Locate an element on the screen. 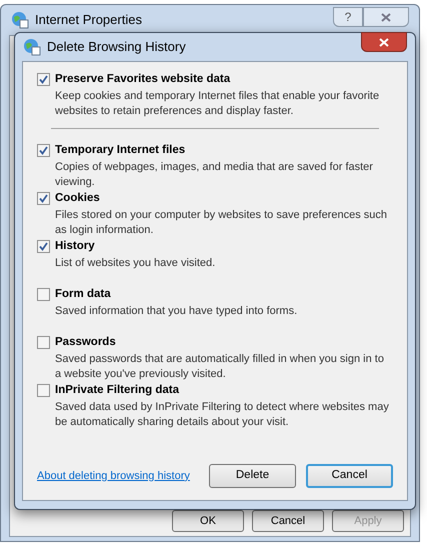 This screenshot has width=427, height=544. option-description: Saved passwords that are automatically filled in when you sign in to a website you've previously visited. is located at coordinates (220, 367).